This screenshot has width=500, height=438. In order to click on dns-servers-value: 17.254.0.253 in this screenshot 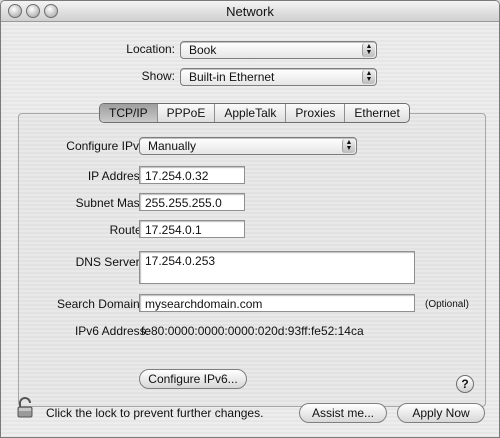, I will do `click(180, 261)`.